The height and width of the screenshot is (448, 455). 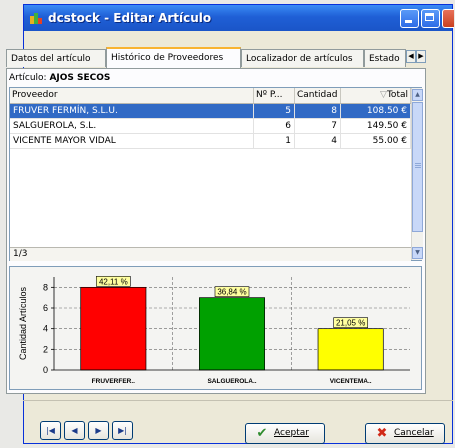 What do you see at coordinates (376, 126) in the screenshot?
I see `cell-total: 149.50 €` at bounding box center [376, 126].